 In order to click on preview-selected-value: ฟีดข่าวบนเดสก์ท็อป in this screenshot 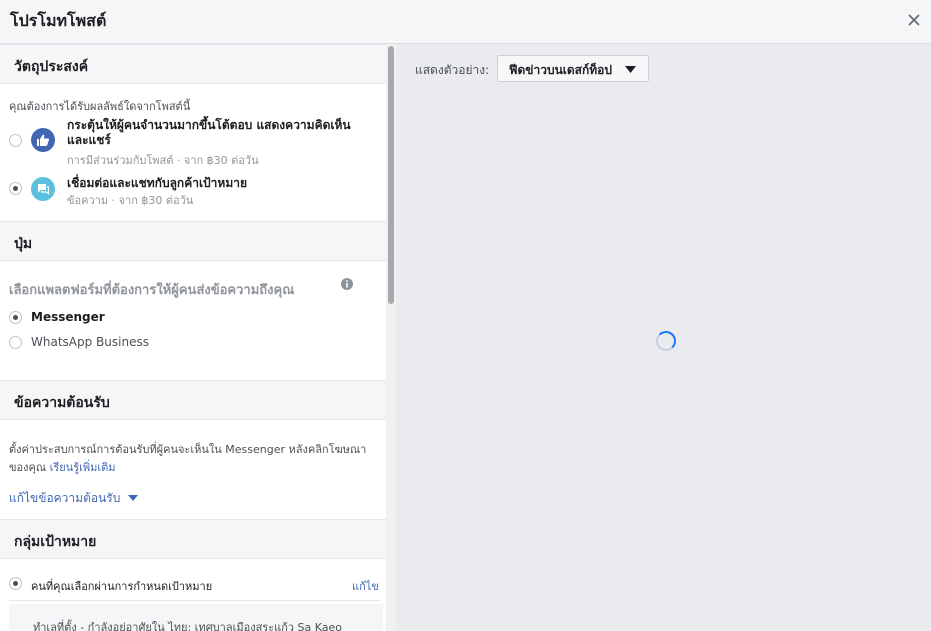, I will do `click(561, 70)`.